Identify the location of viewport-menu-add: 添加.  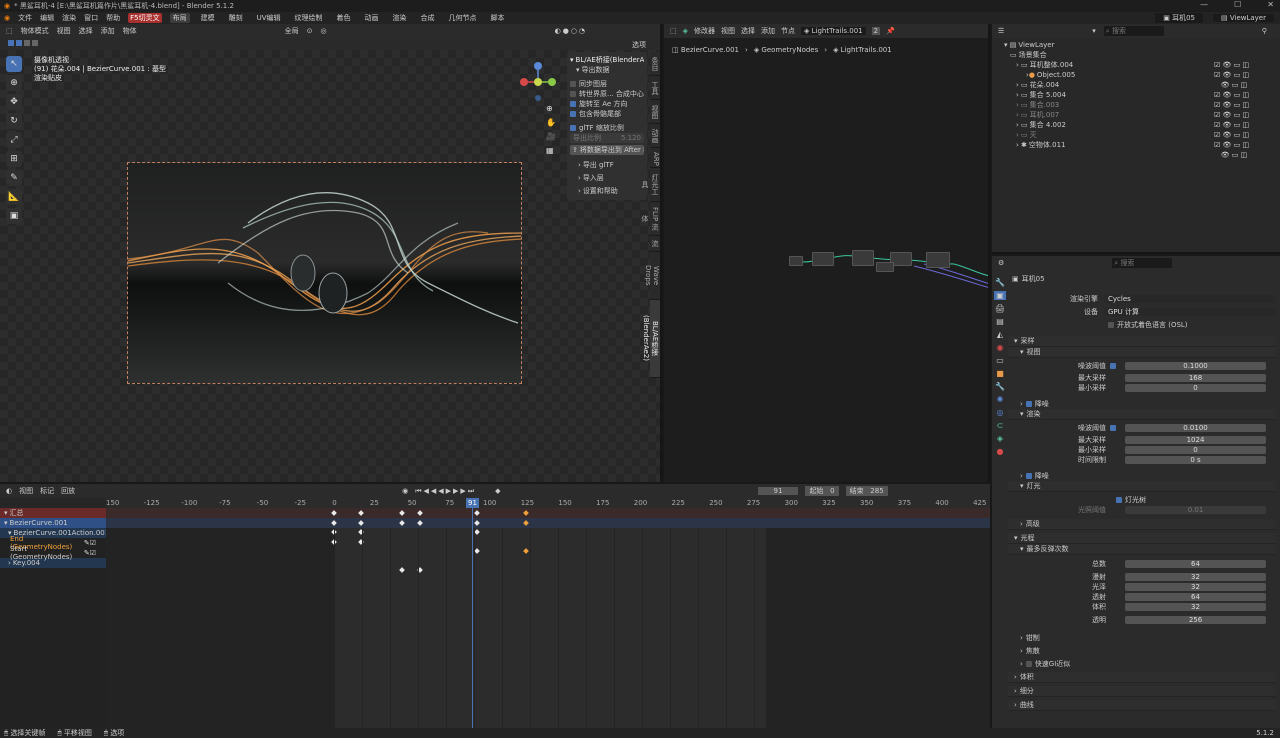
(108, 31).